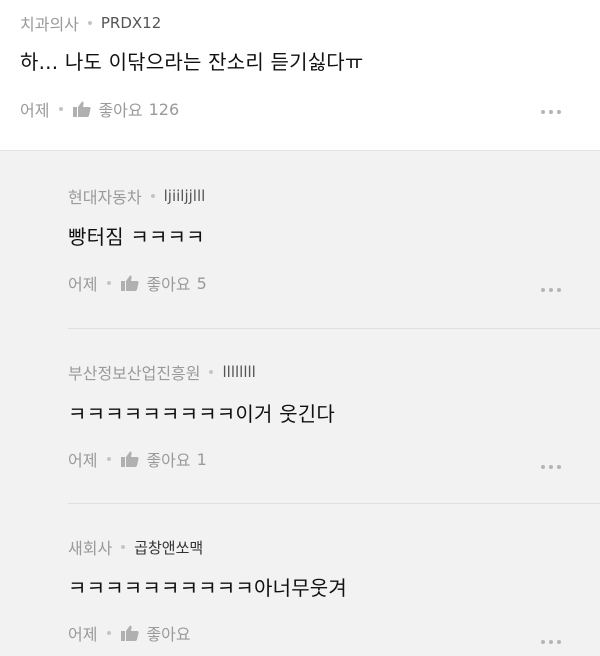 This screenshot has width=600, height=656. Describe the element at coordinates (192, 62) in the screenshot. I see `comment-text: 하... 나도 이닦으라는 잔소리 듣기싫다ㅠ` at that location.